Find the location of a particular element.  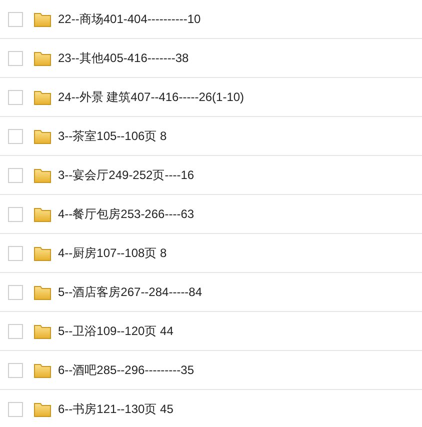

folder-name: 22--商场401-404----------10 is located at coordinates (129, 19).